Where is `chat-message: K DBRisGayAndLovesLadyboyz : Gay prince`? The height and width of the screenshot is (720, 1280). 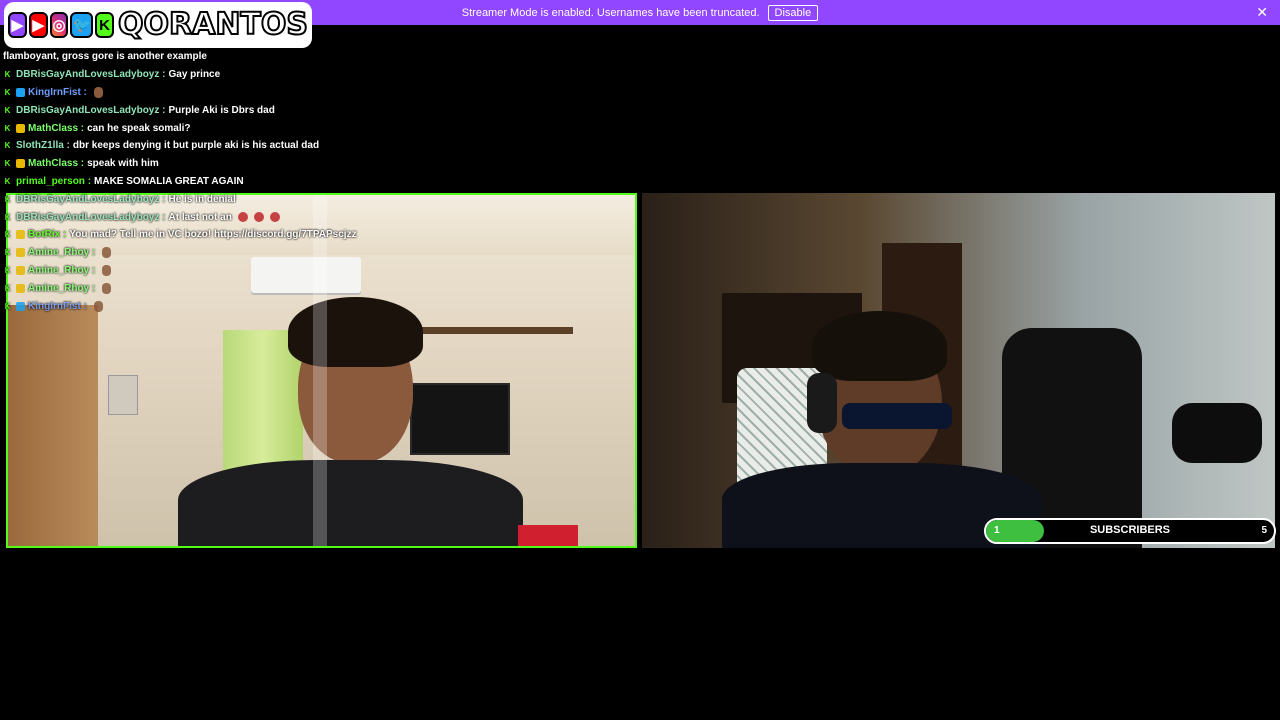
chat-message: K DBRisGayAndLovesLadyboyz : Gay prince is located at coordinates (323, 75).